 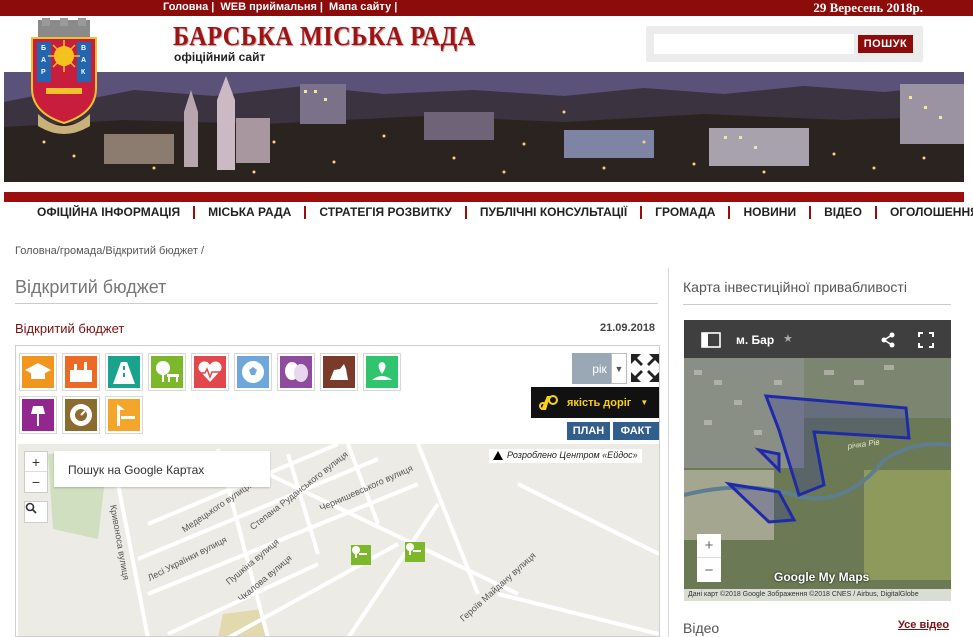 I want to click on nav-public-consultations: ПУБЛІЧНІ КОНСУЛЬТАЦІЇ, so click(x=552, y=212).